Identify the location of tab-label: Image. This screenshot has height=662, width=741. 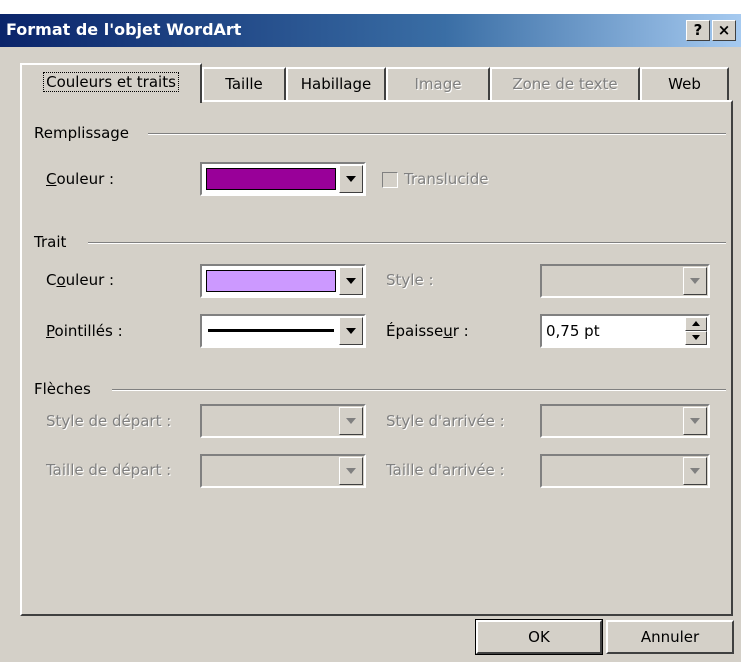
(438, 84).